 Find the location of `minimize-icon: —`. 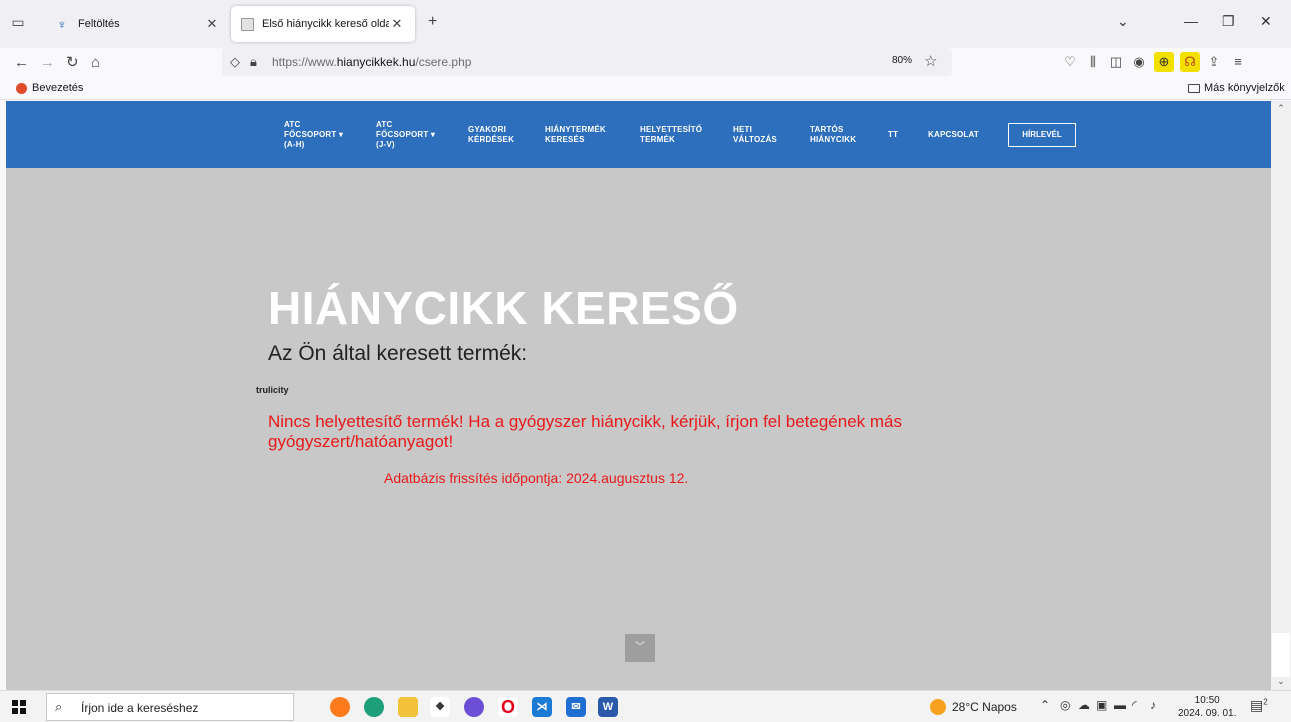

minimize-icon: — is located at coordinates (1191, 21).